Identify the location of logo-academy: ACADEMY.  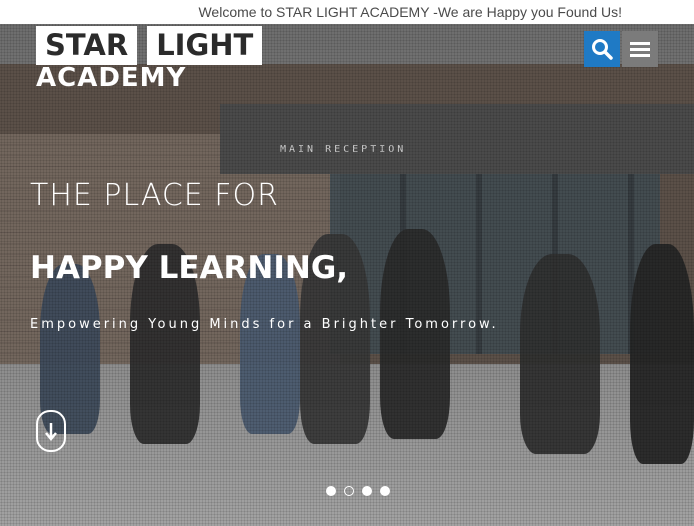
(111, 78).